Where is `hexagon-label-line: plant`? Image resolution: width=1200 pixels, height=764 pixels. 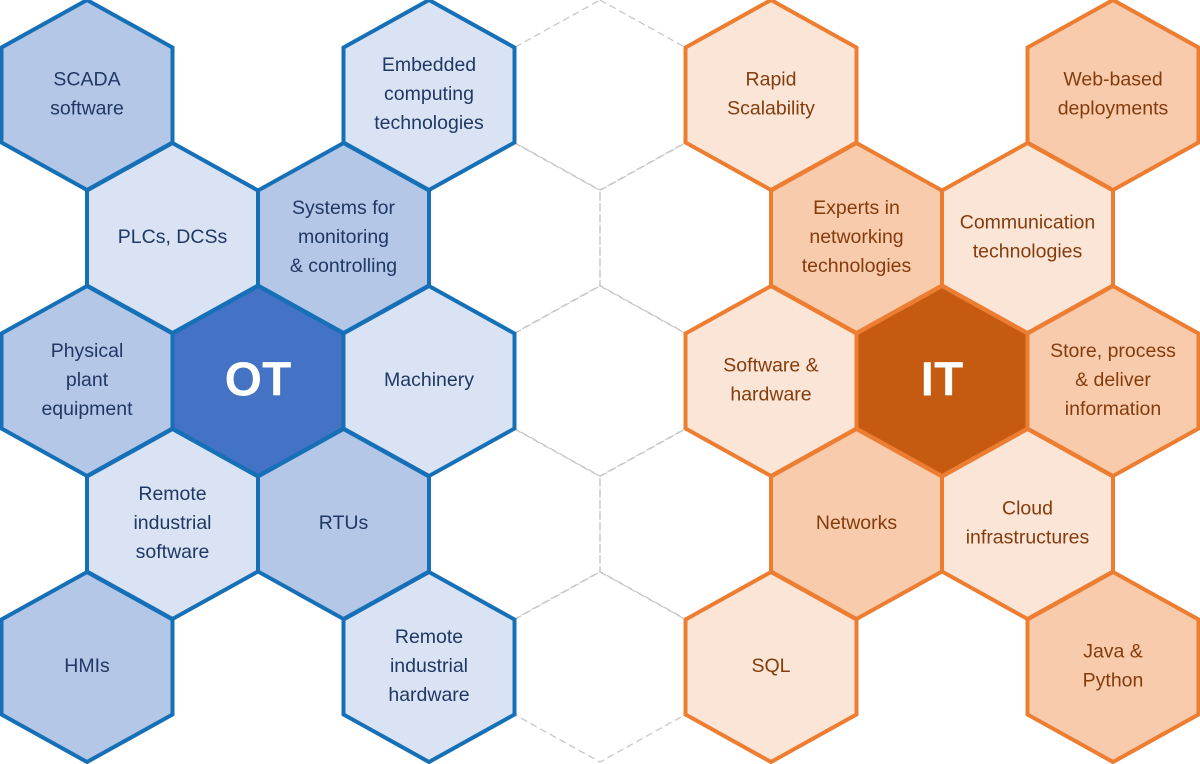 hexagon-label-line: plant is located at coordinates (87, 380).